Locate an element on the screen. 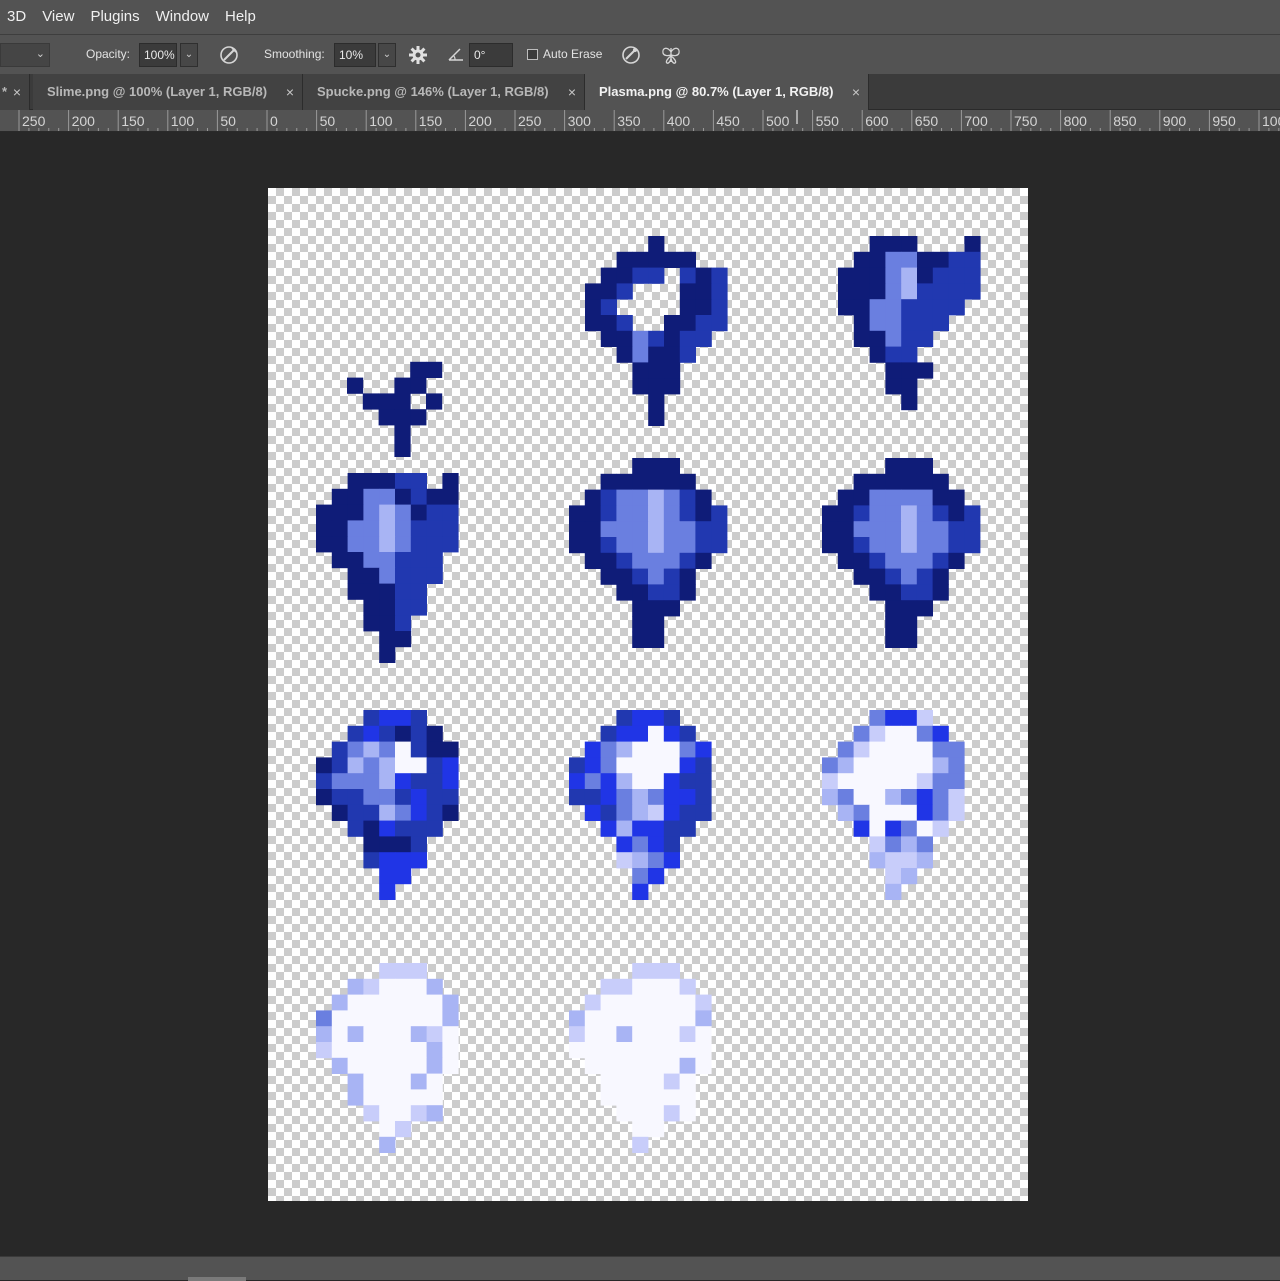 This screenshot has height=1281, width=1280. opacity-input: 100% is located at coordinates (158, 55).